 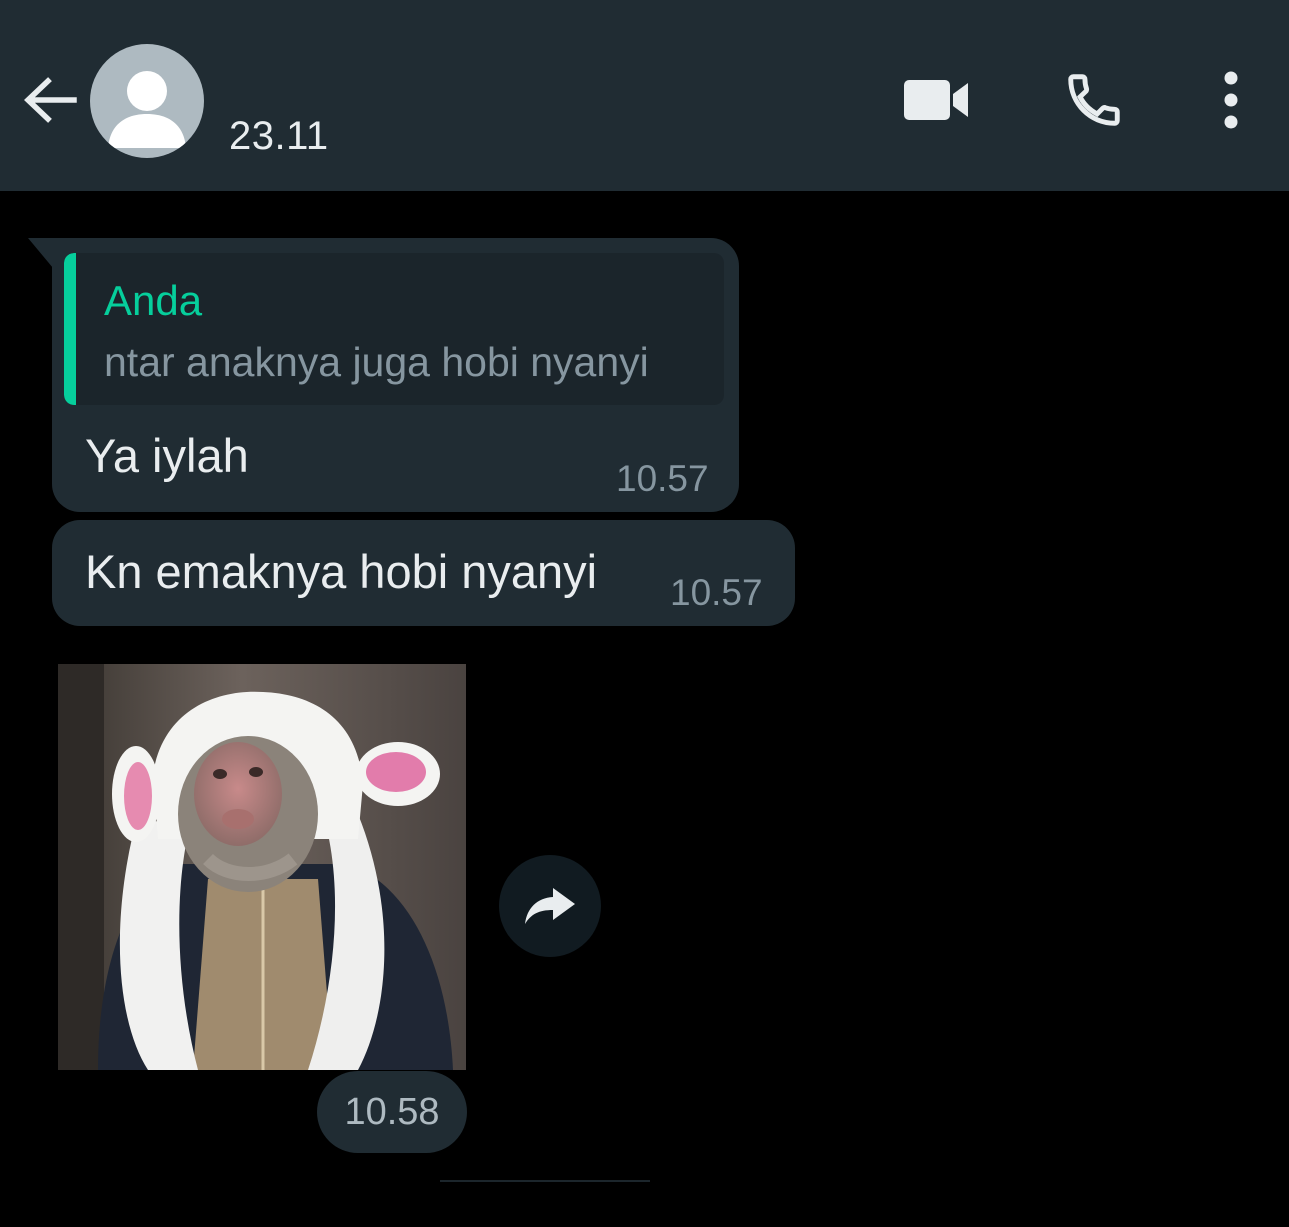 I want to click on quote-accent-bar, so click(x=70, y=329).